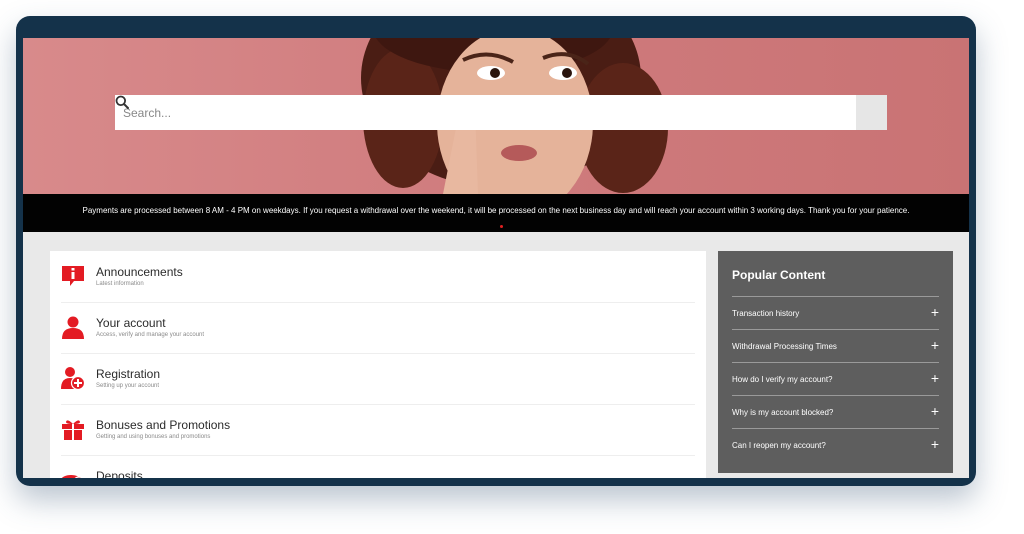  What do you see at coordinates (782, 379) in the screenshot?
I see `popular-item-label: How do I verify my account?` at bounding box center [782, 379].